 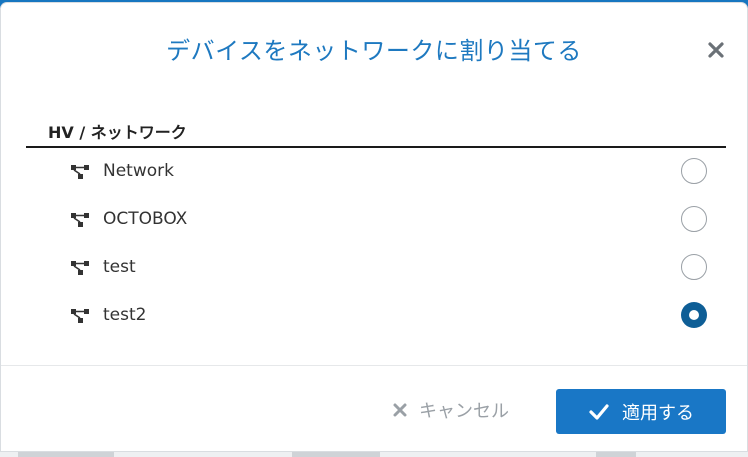 What do you see at coordinates (376, 172) in the screenshot?
I see `network-row-network: Network` at bounding box center [376, 172].